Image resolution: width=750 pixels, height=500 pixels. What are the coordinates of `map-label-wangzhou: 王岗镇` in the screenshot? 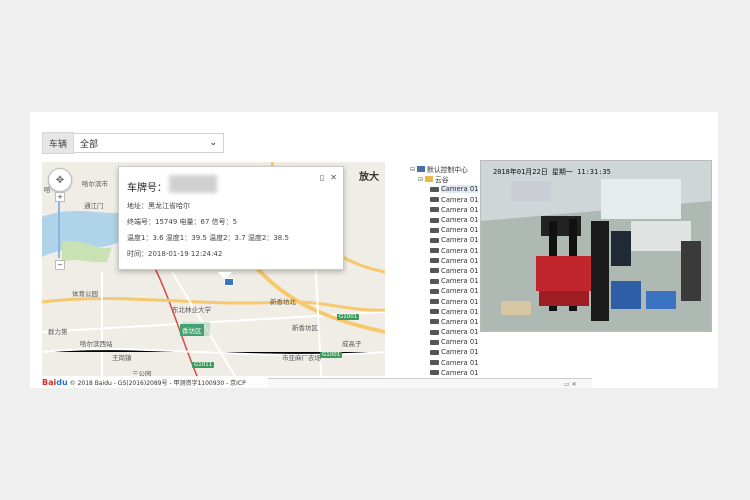 It's located at (122, 358).